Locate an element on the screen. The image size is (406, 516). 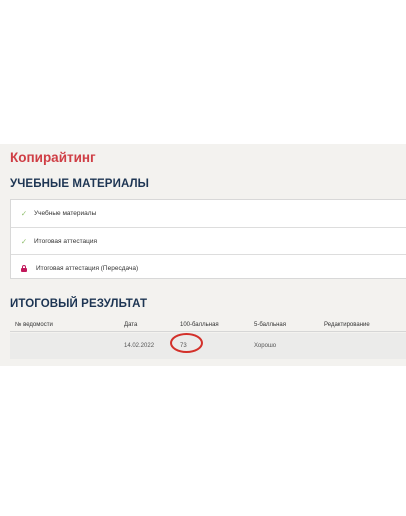
materials-heading: УЧЕБНЫЕ МАТЕРИАЛЫ is located at coordinates (80, 184).